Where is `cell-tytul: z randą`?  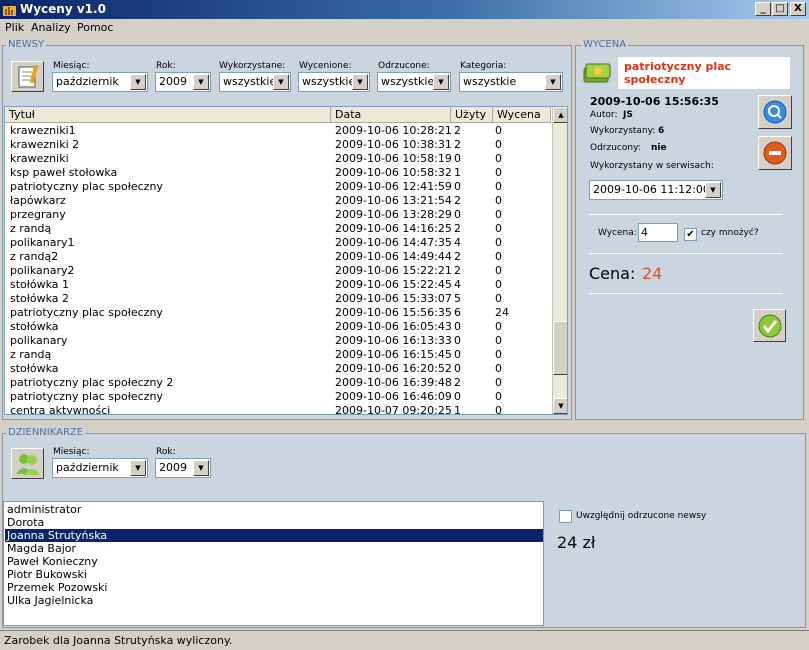 cell-tytul: z randą is located at coordinates (31, 228).